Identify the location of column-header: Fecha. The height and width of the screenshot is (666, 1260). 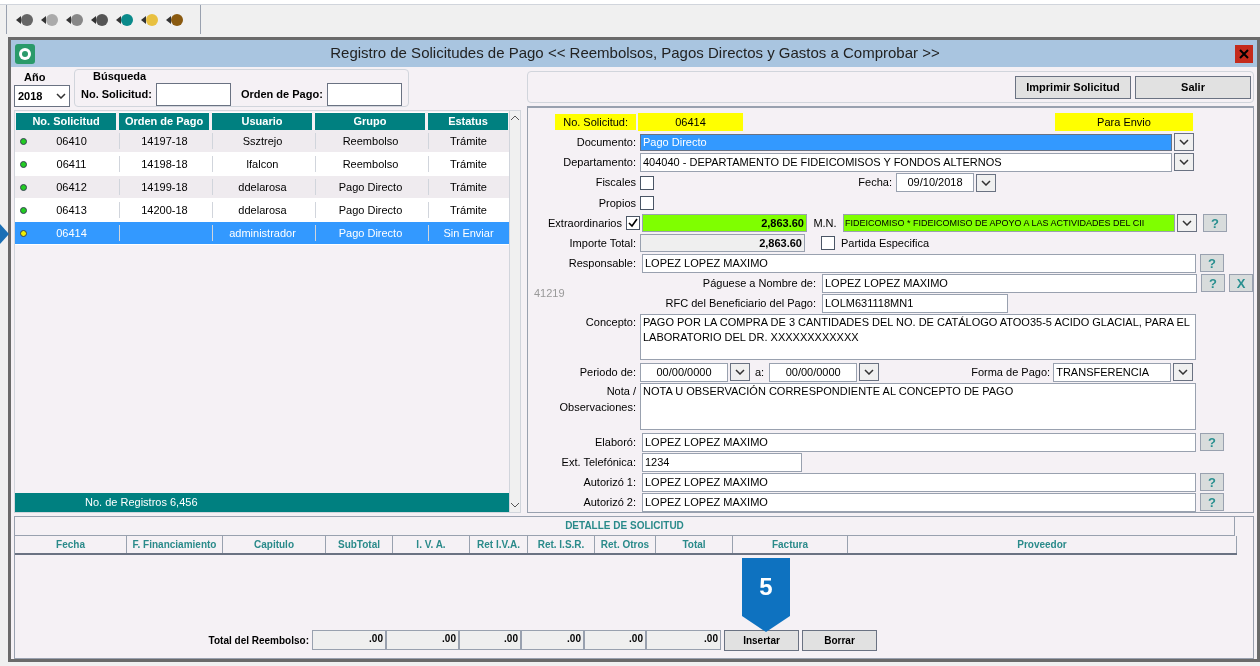
(71, 544).